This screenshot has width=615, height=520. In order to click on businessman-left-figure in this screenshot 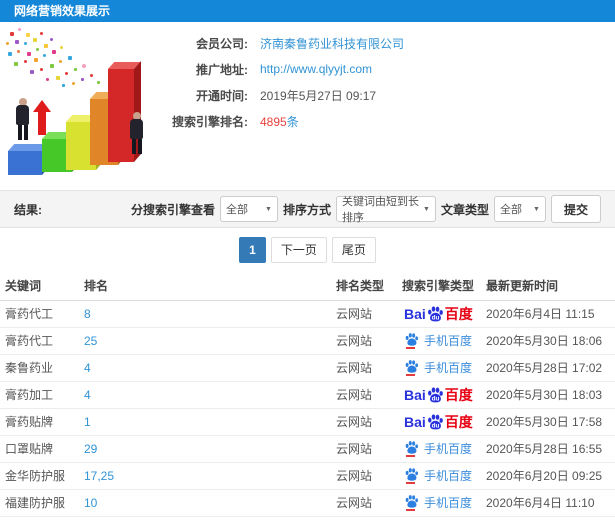, I will do `click(22, 119)`.